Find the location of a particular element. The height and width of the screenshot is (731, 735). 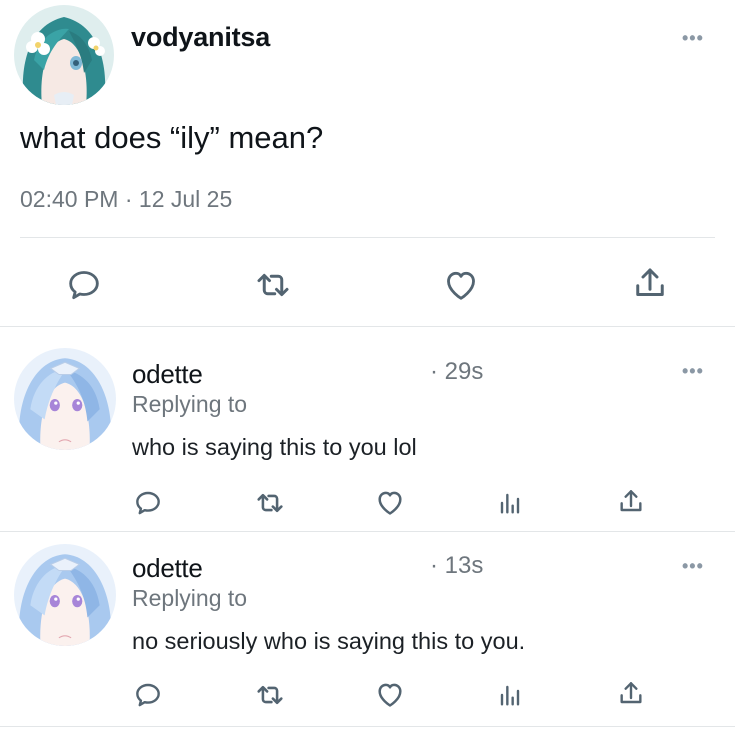

reply-time: · 29s is located at coordinates (457, 371).